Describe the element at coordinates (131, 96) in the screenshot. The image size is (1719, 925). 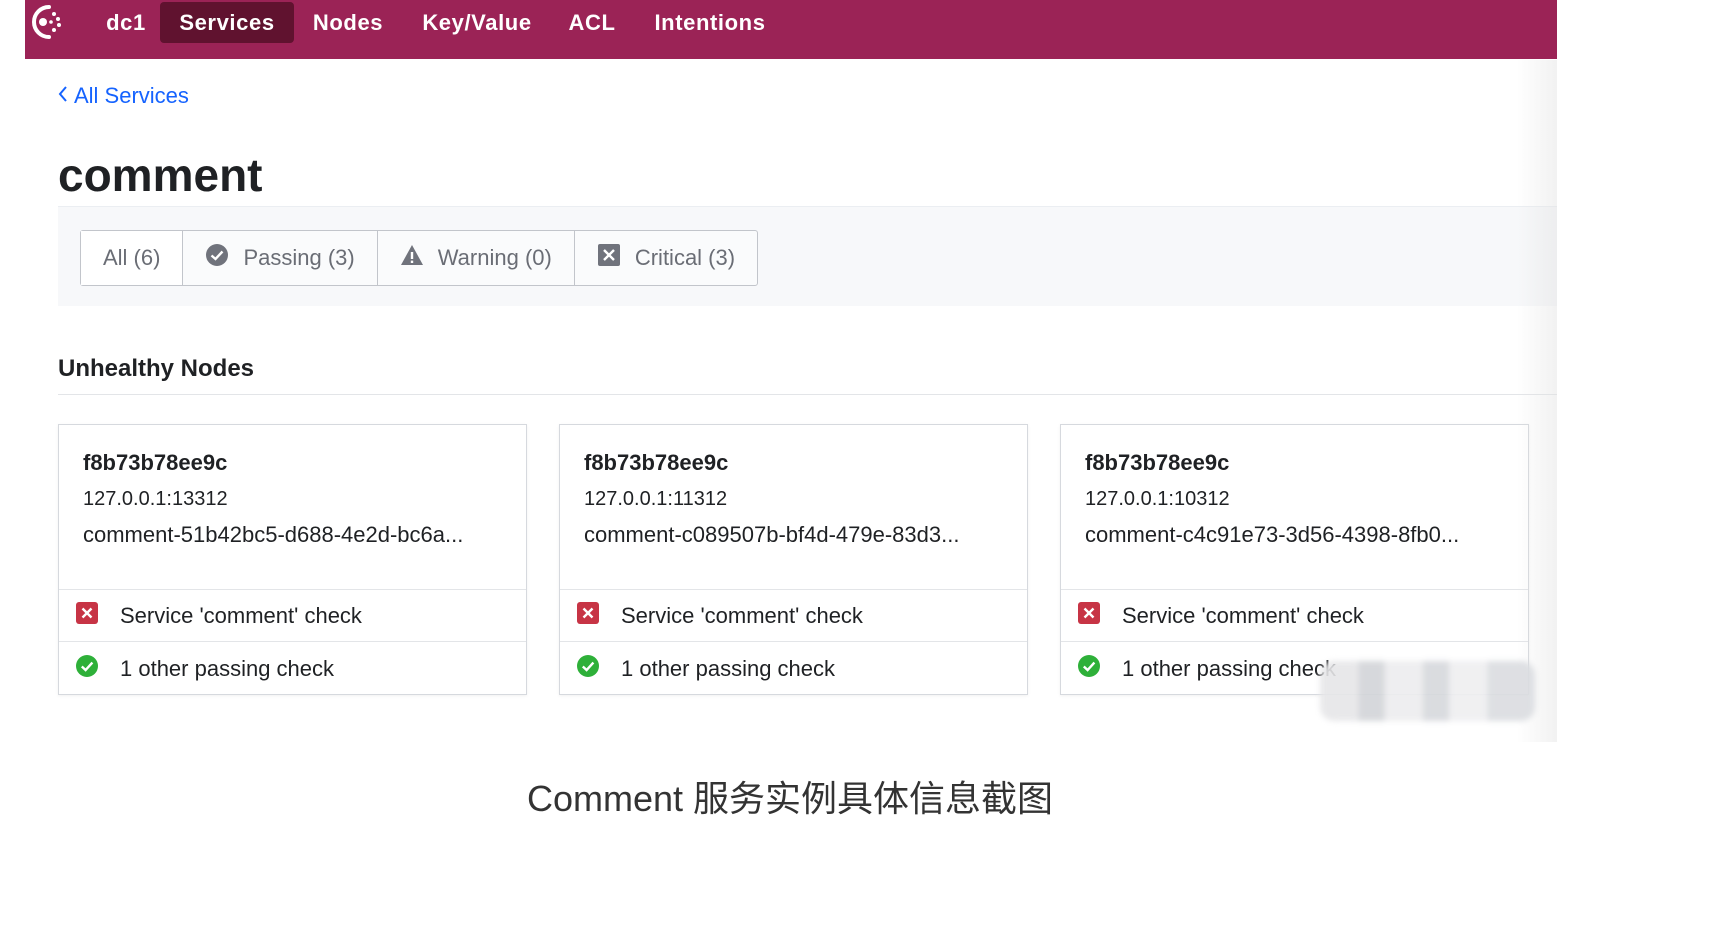
I see `breadcrumb-all-services: All Services` at that location.